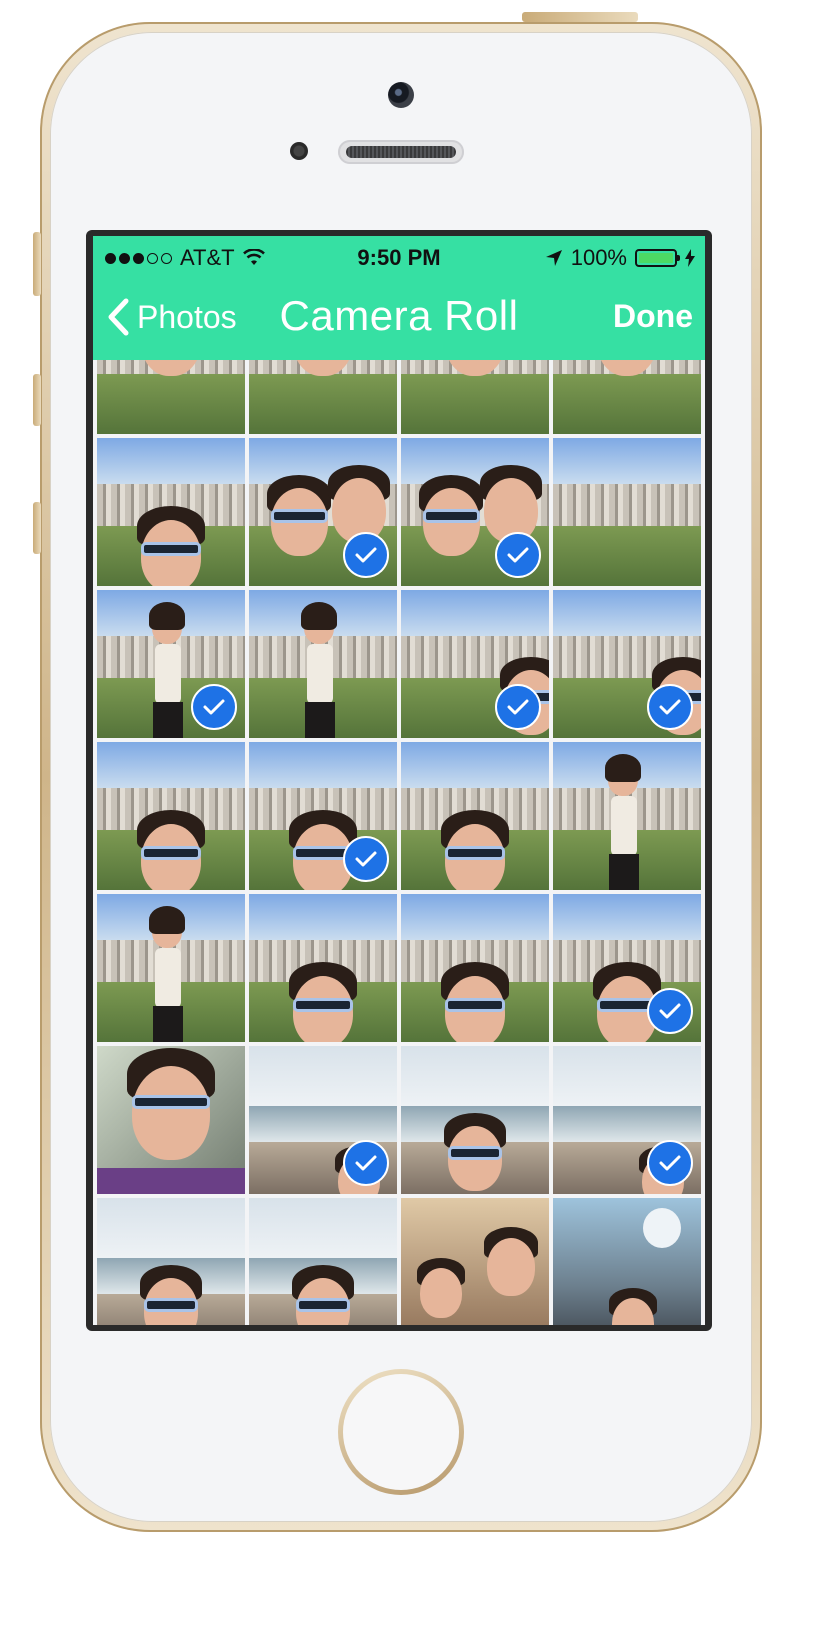  I want to click on volume-down-button, so click(37, 528).